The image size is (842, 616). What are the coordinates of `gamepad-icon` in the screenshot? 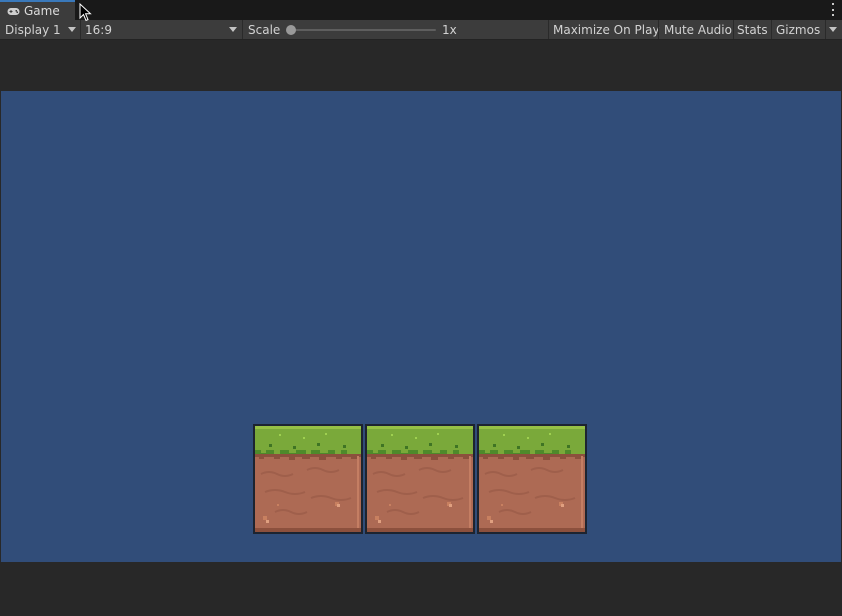 It's located at (13, 11).